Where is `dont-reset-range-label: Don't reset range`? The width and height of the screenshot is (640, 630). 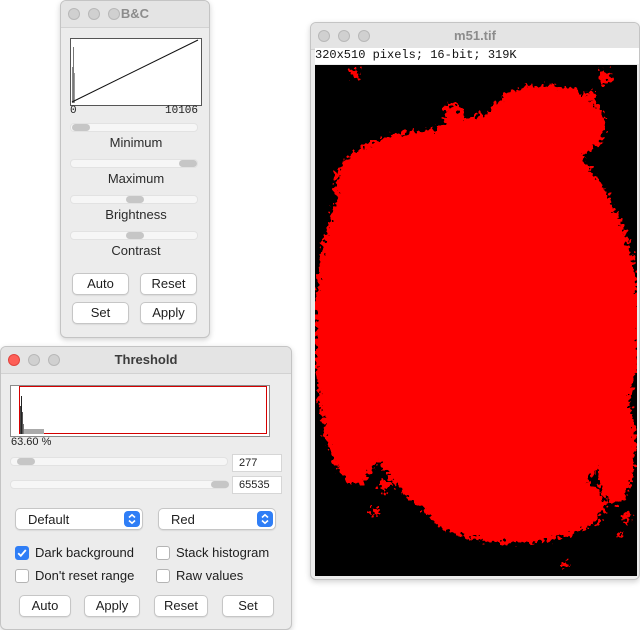
dont-reset-range-label: Don't reset range is located at coordinates (84, 575).